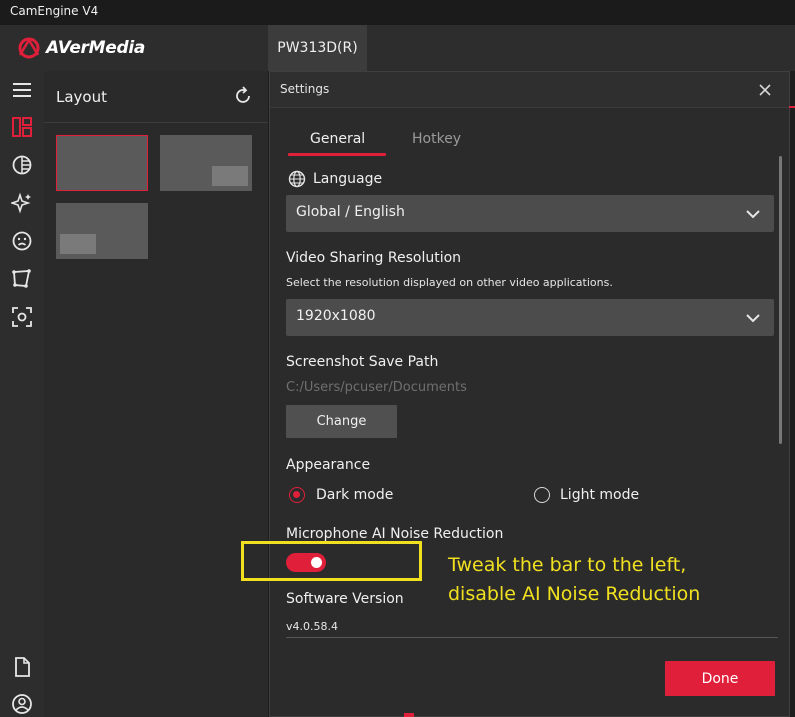  I want to click on appearance-label: Appearance, so click(328, 465).